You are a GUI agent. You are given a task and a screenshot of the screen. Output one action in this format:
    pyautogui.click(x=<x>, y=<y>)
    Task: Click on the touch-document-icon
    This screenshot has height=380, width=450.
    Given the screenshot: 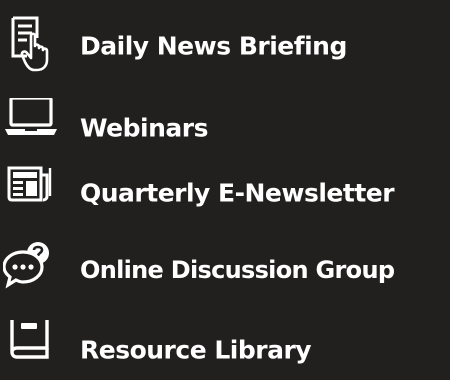 What is the action you would take?
    pyautogui.click(x=34, y=46)
    